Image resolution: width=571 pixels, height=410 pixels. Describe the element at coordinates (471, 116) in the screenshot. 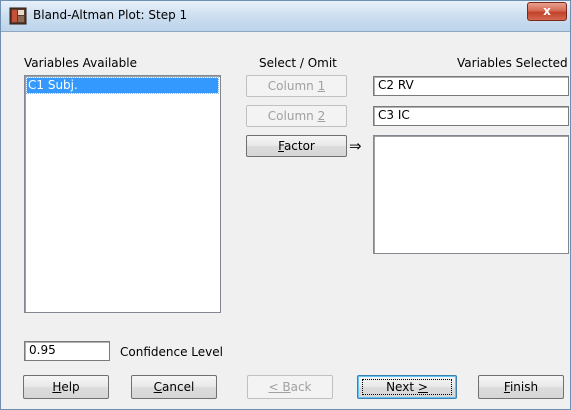

I see `column-2-field: C3 IC` at that location.